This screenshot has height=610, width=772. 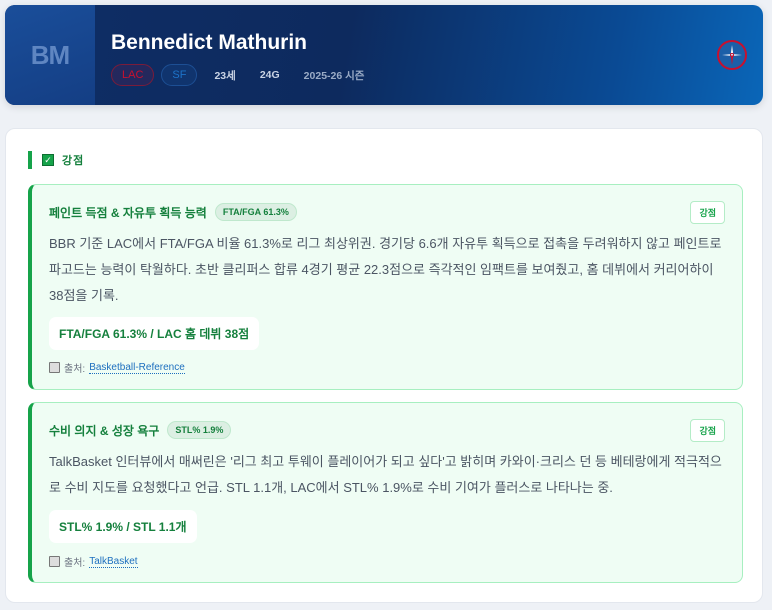 I want to click on source-link: Basketball-Reference, so click(x=137, y=368).